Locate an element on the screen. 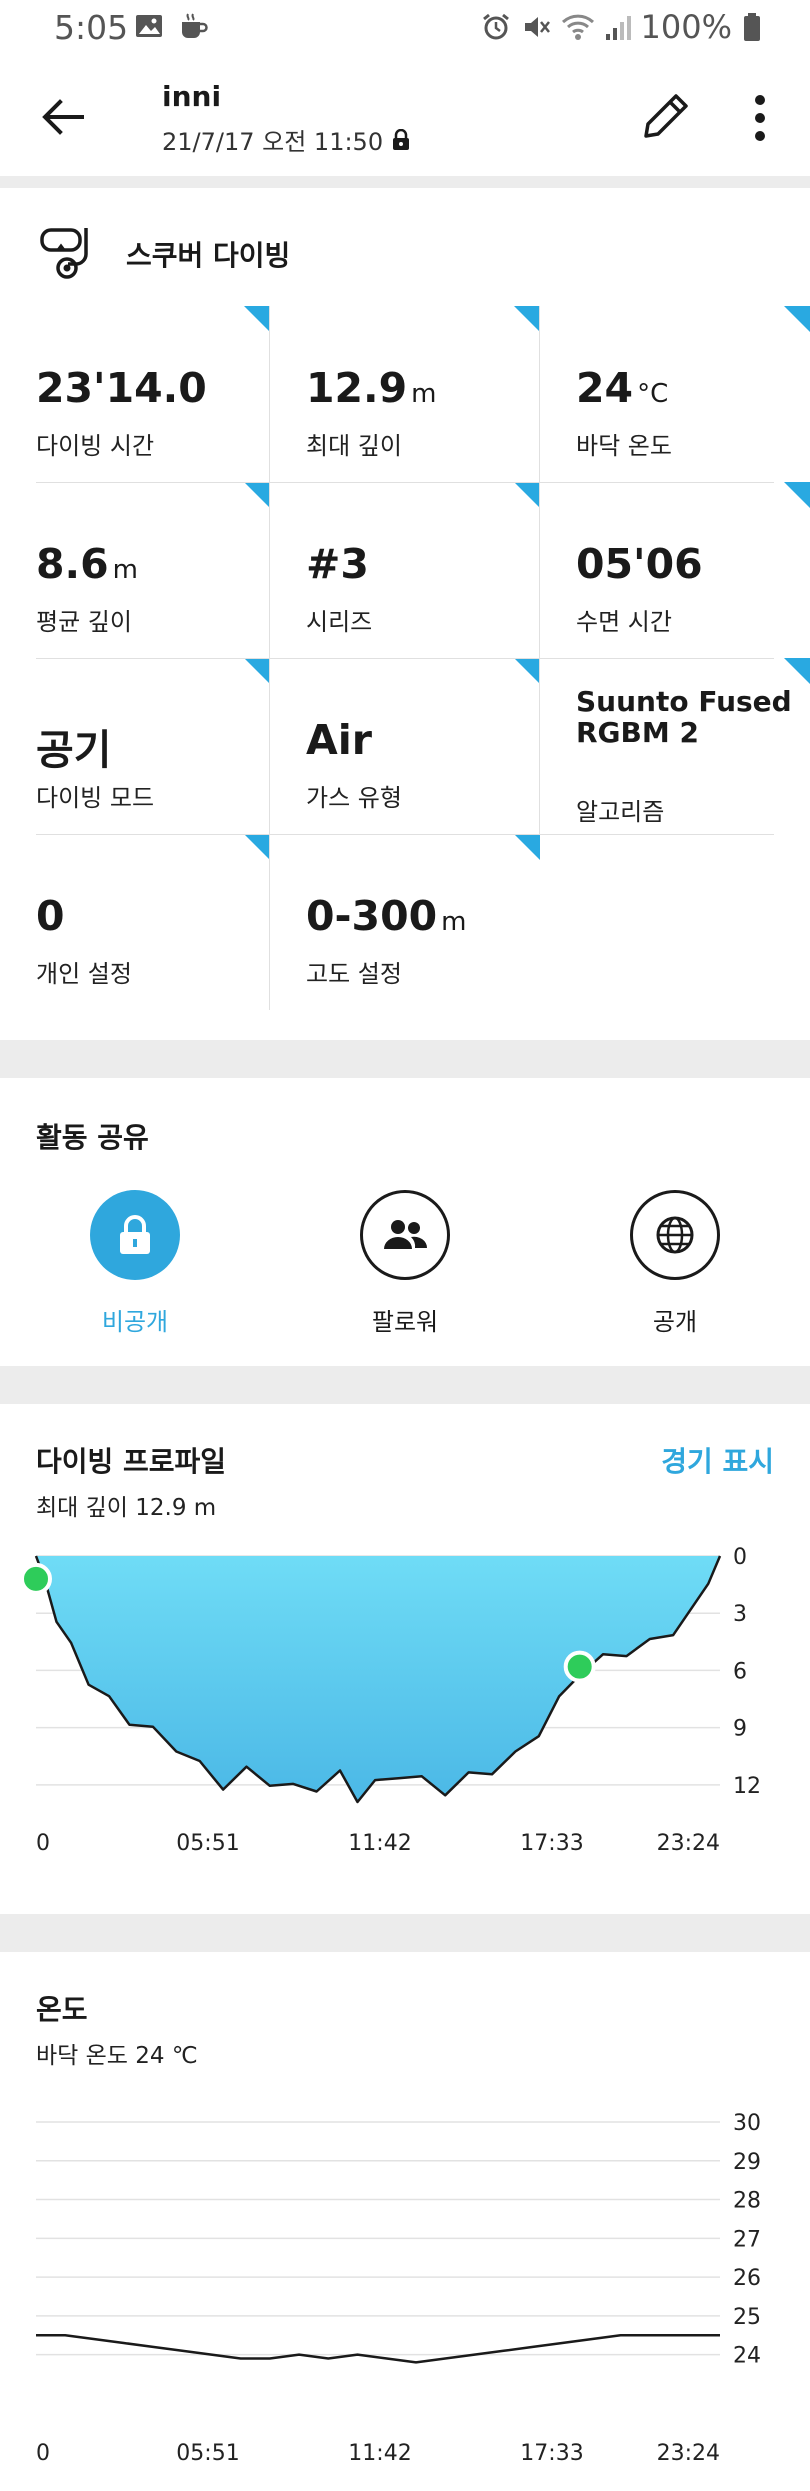 This screenshot has height=2491, width=810. edit-pencil-icon is located at coordinates (666, 116).